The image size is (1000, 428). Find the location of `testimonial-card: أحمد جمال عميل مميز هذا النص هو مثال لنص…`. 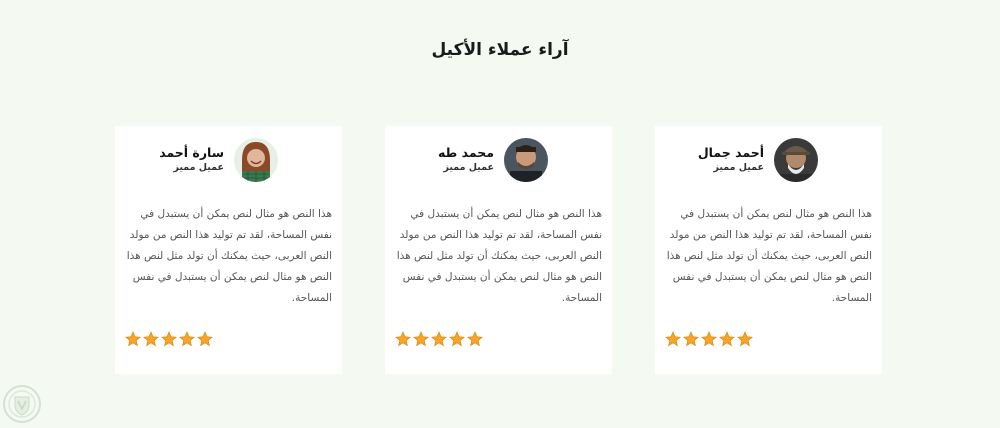

testimonial-card: أحمد جمال عميل مميز هذا النص هو مثال لنص… is located at coordinates (768, 250).